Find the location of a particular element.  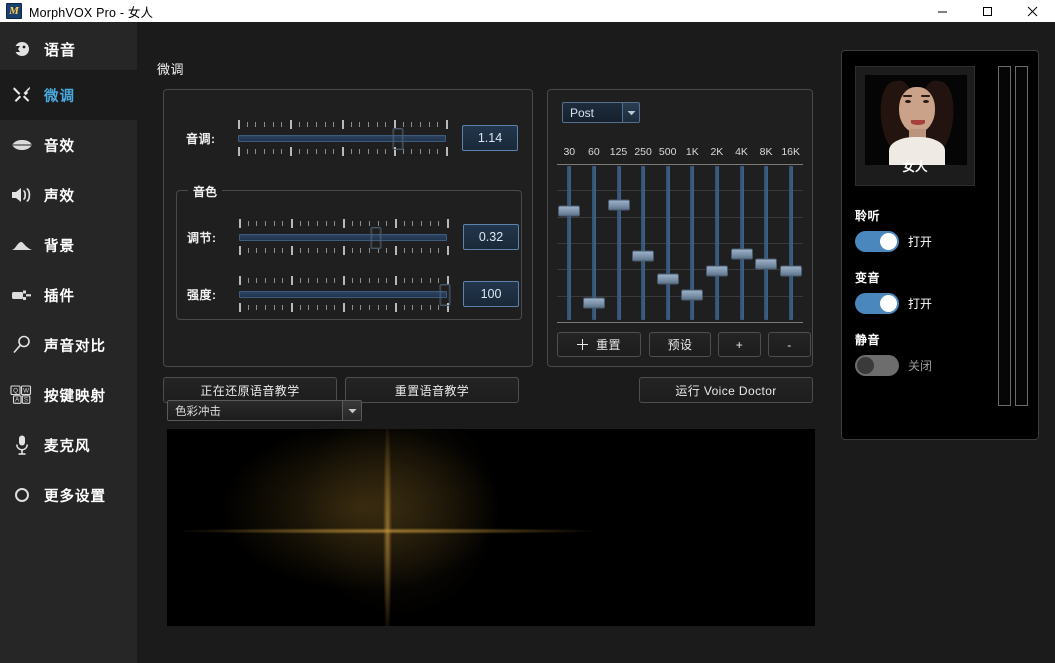

eq-frequency-label: 125 is located at coordinates (618, 152).